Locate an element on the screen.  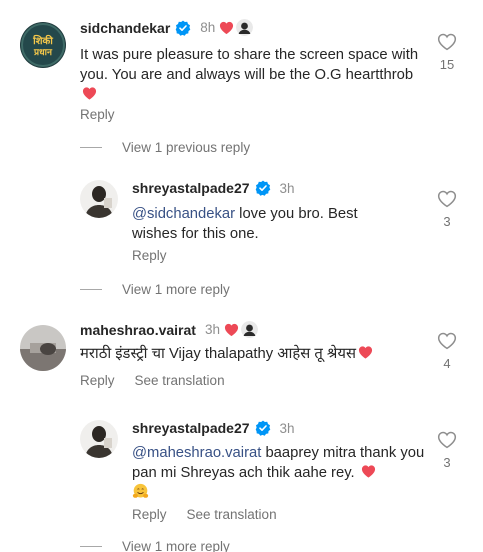
like-button: 4 is located at coordinates (447, 351).